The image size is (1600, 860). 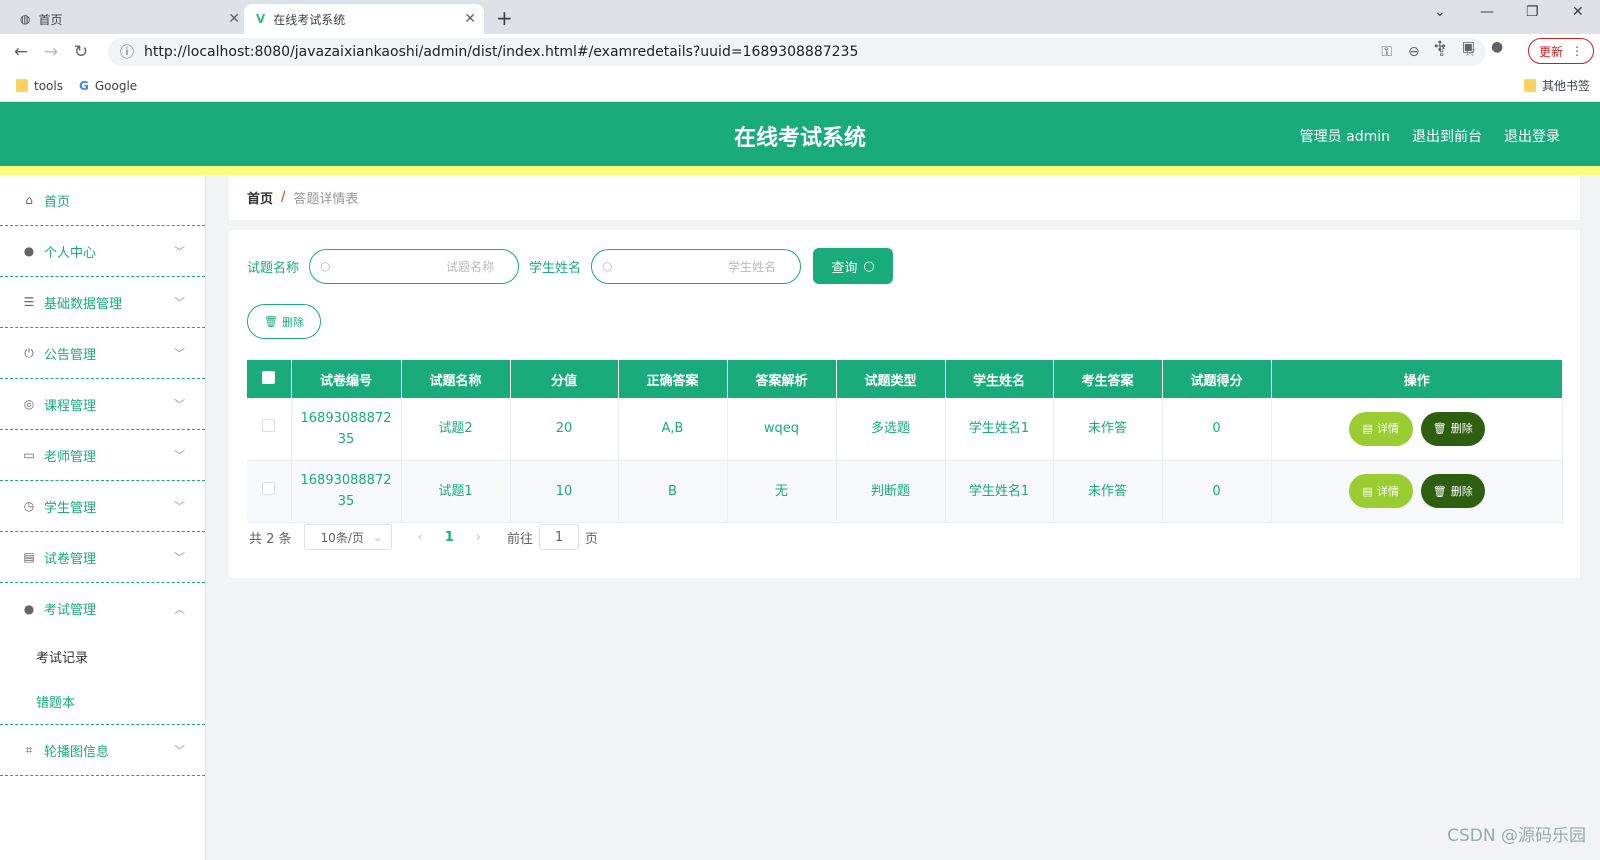 What do you see at coordinates (456, 379) in the screenshot?
I see `column-header: 试题名称` at bounding box center [456, 379].